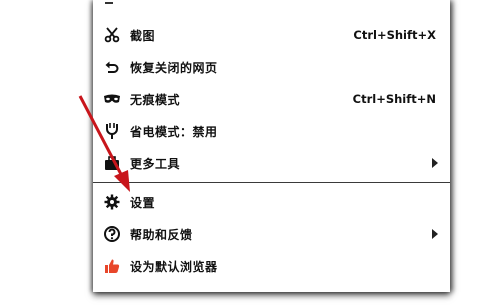 The height and width of the screenshot is (307, 500). I want to click on menu-item-label: 截图, so click(143, 35).